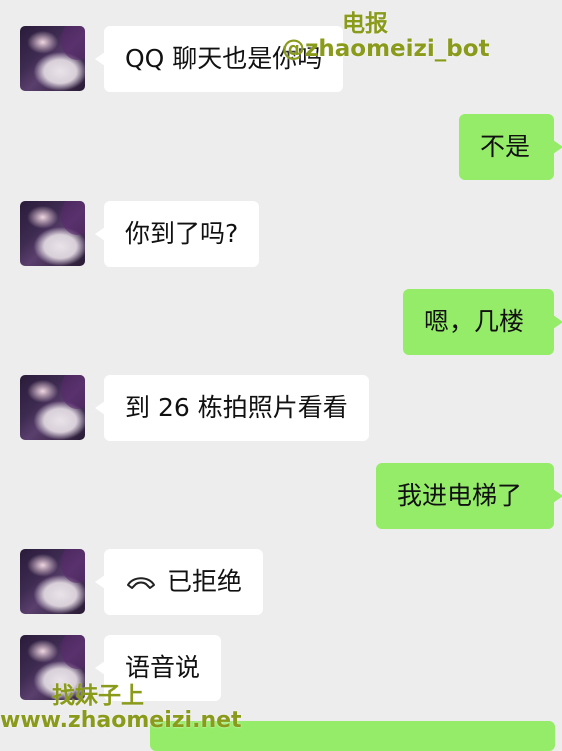  I want to click on message-bubble: 我进电梯了, so click(469, 496).